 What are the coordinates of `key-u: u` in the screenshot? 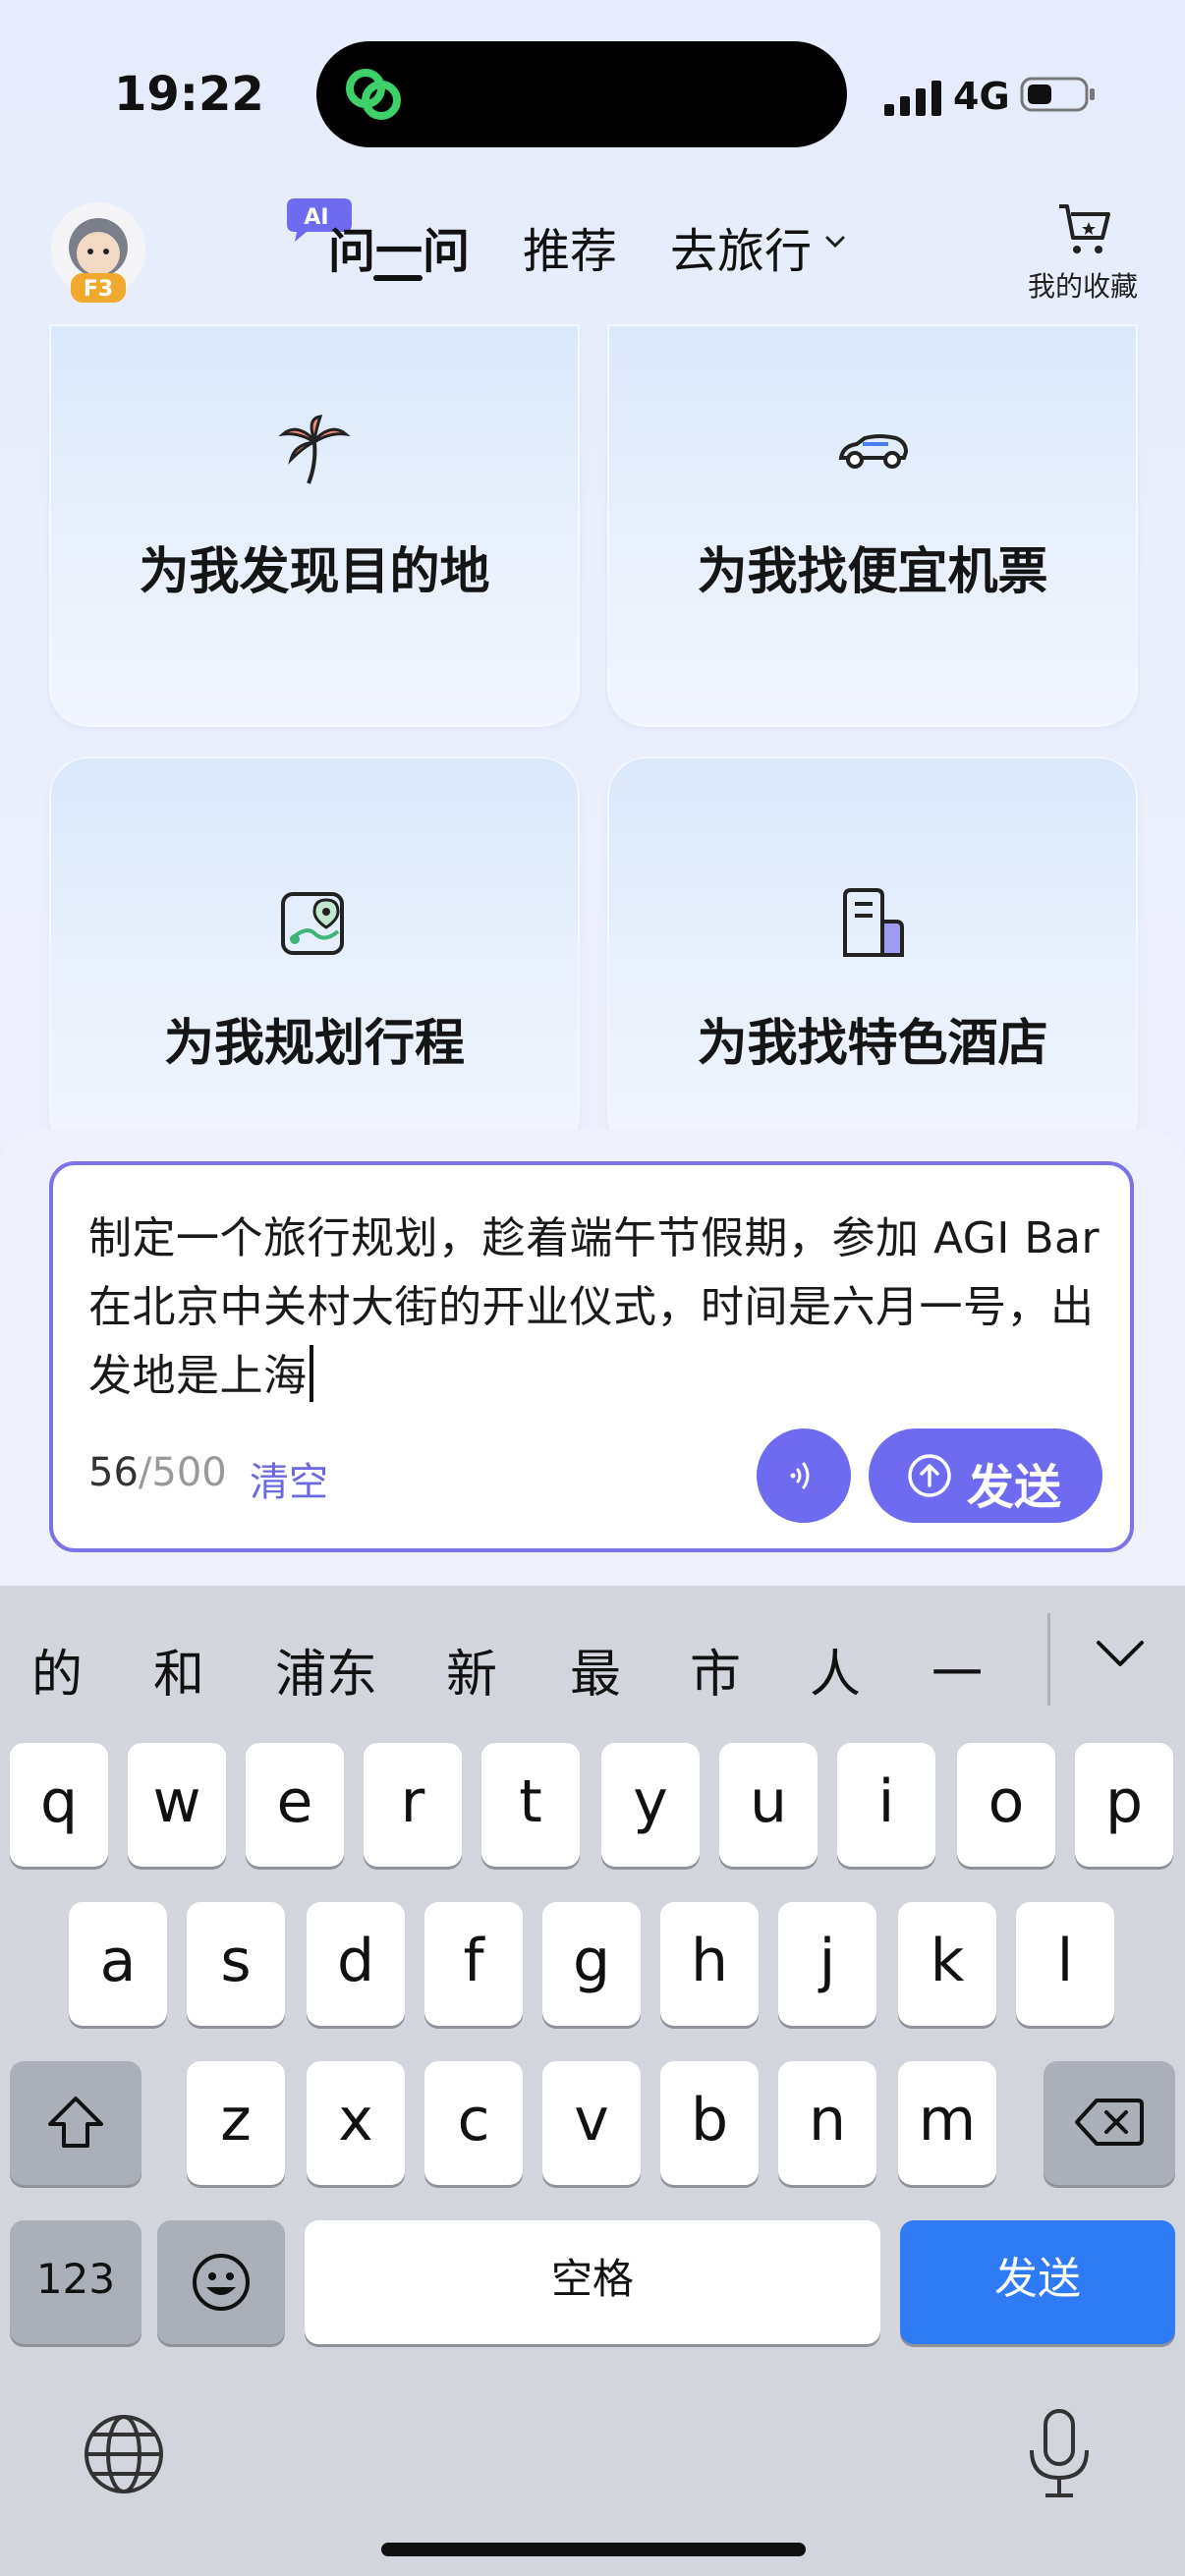 It's located at (769, 1805).